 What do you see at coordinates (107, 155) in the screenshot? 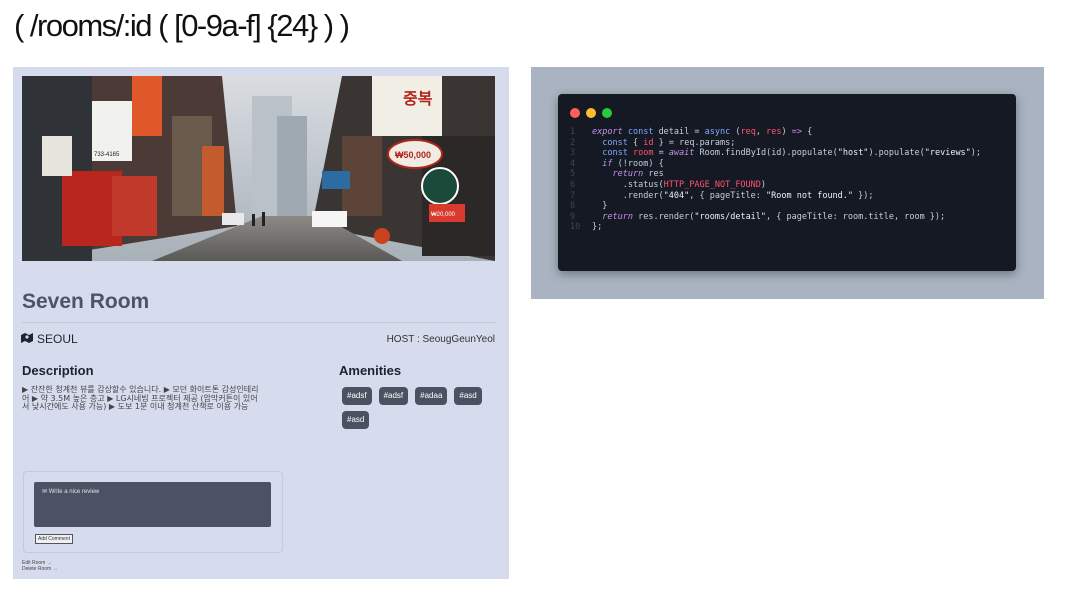
I see `hero-phone-sign: 733-4165` at bounding box center [107, 155].